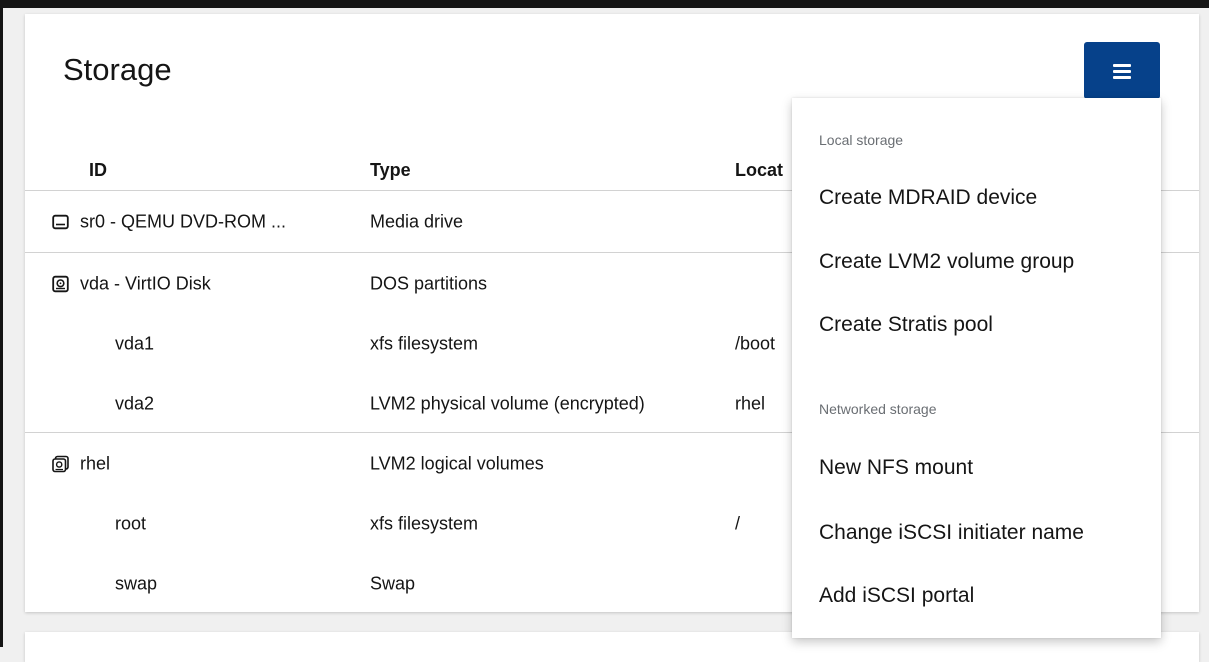 This screenshot has height=662, width=1209. I want to click on menu-group-title-networked: Networked storage, so click(878, 409).